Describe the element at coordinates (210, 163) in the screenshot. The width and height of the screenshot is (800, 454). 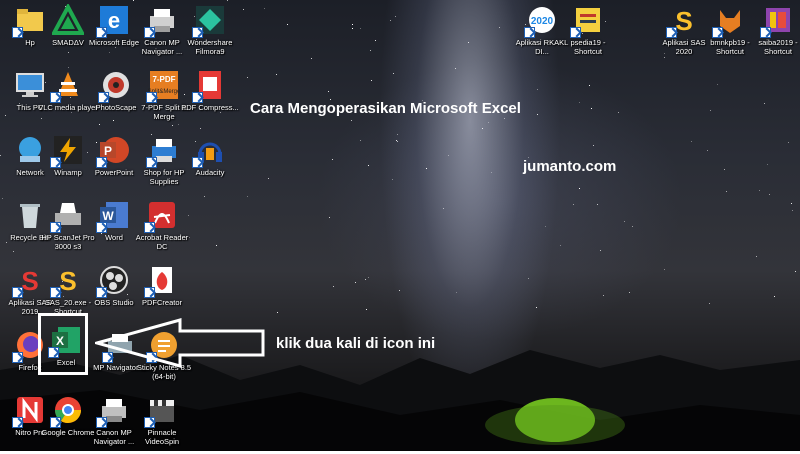
I see `desktop-icon-audacity: Audacity` at that location.